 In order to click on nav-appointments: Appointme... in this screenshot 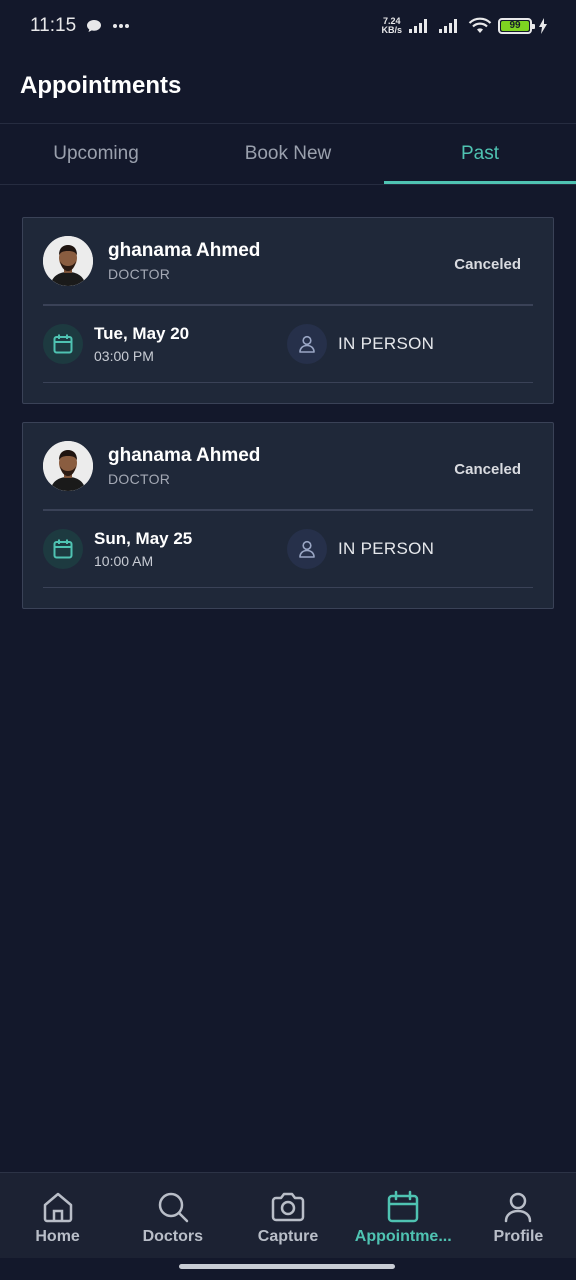, I will do `click(403, 1215)`.